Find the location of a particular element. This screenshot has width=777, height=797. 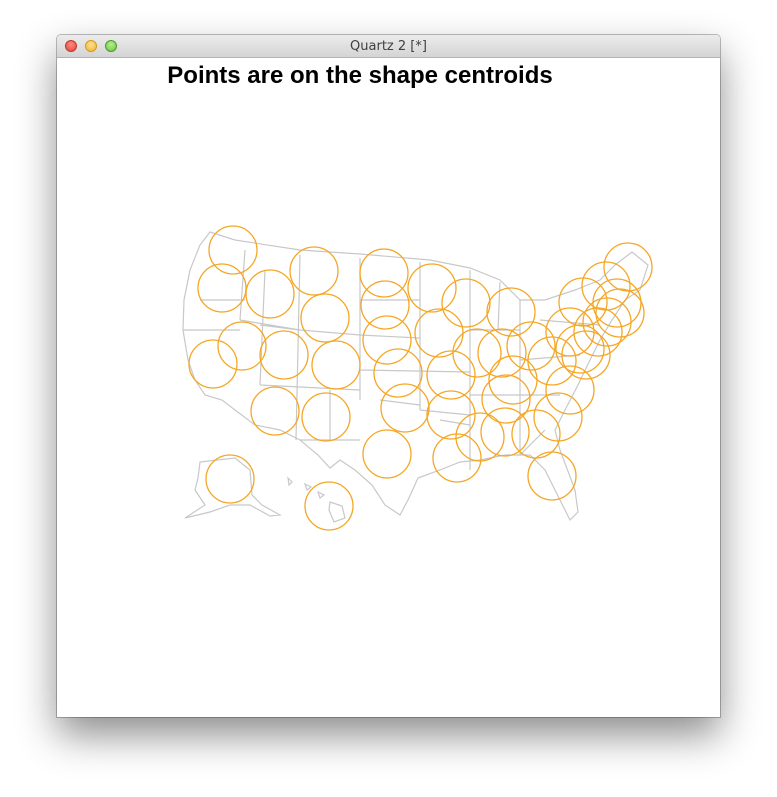

alaska-outline is located at coordinates (233, 488).